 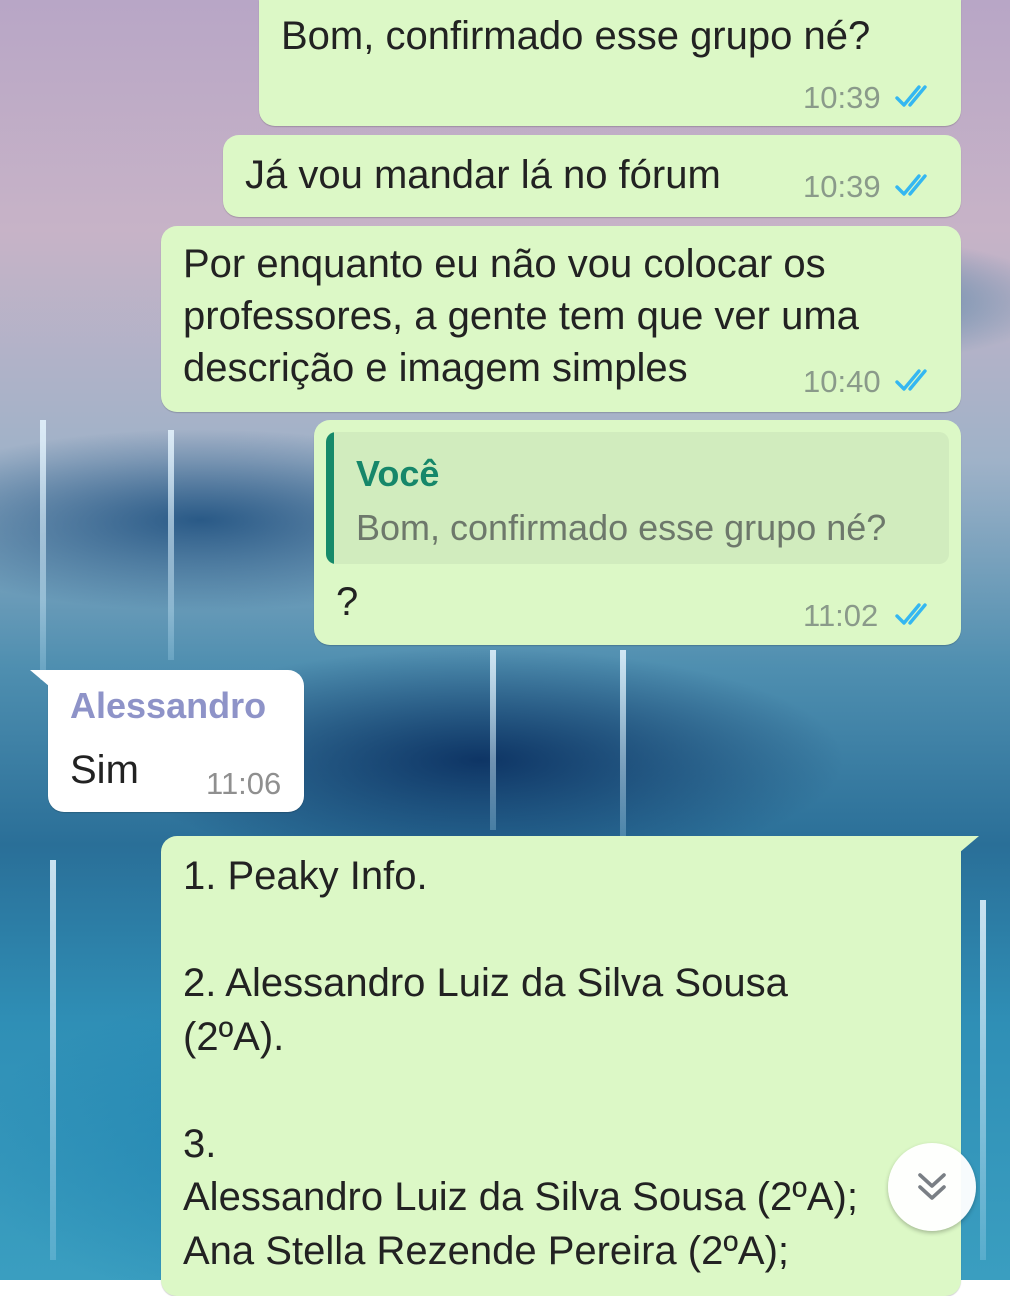 What do you see at coordinates (637, 498) in the screenshot?
I see `quoted-message: Você Bom, confirmado esse grupo né?` at bounding box center [637, 498].